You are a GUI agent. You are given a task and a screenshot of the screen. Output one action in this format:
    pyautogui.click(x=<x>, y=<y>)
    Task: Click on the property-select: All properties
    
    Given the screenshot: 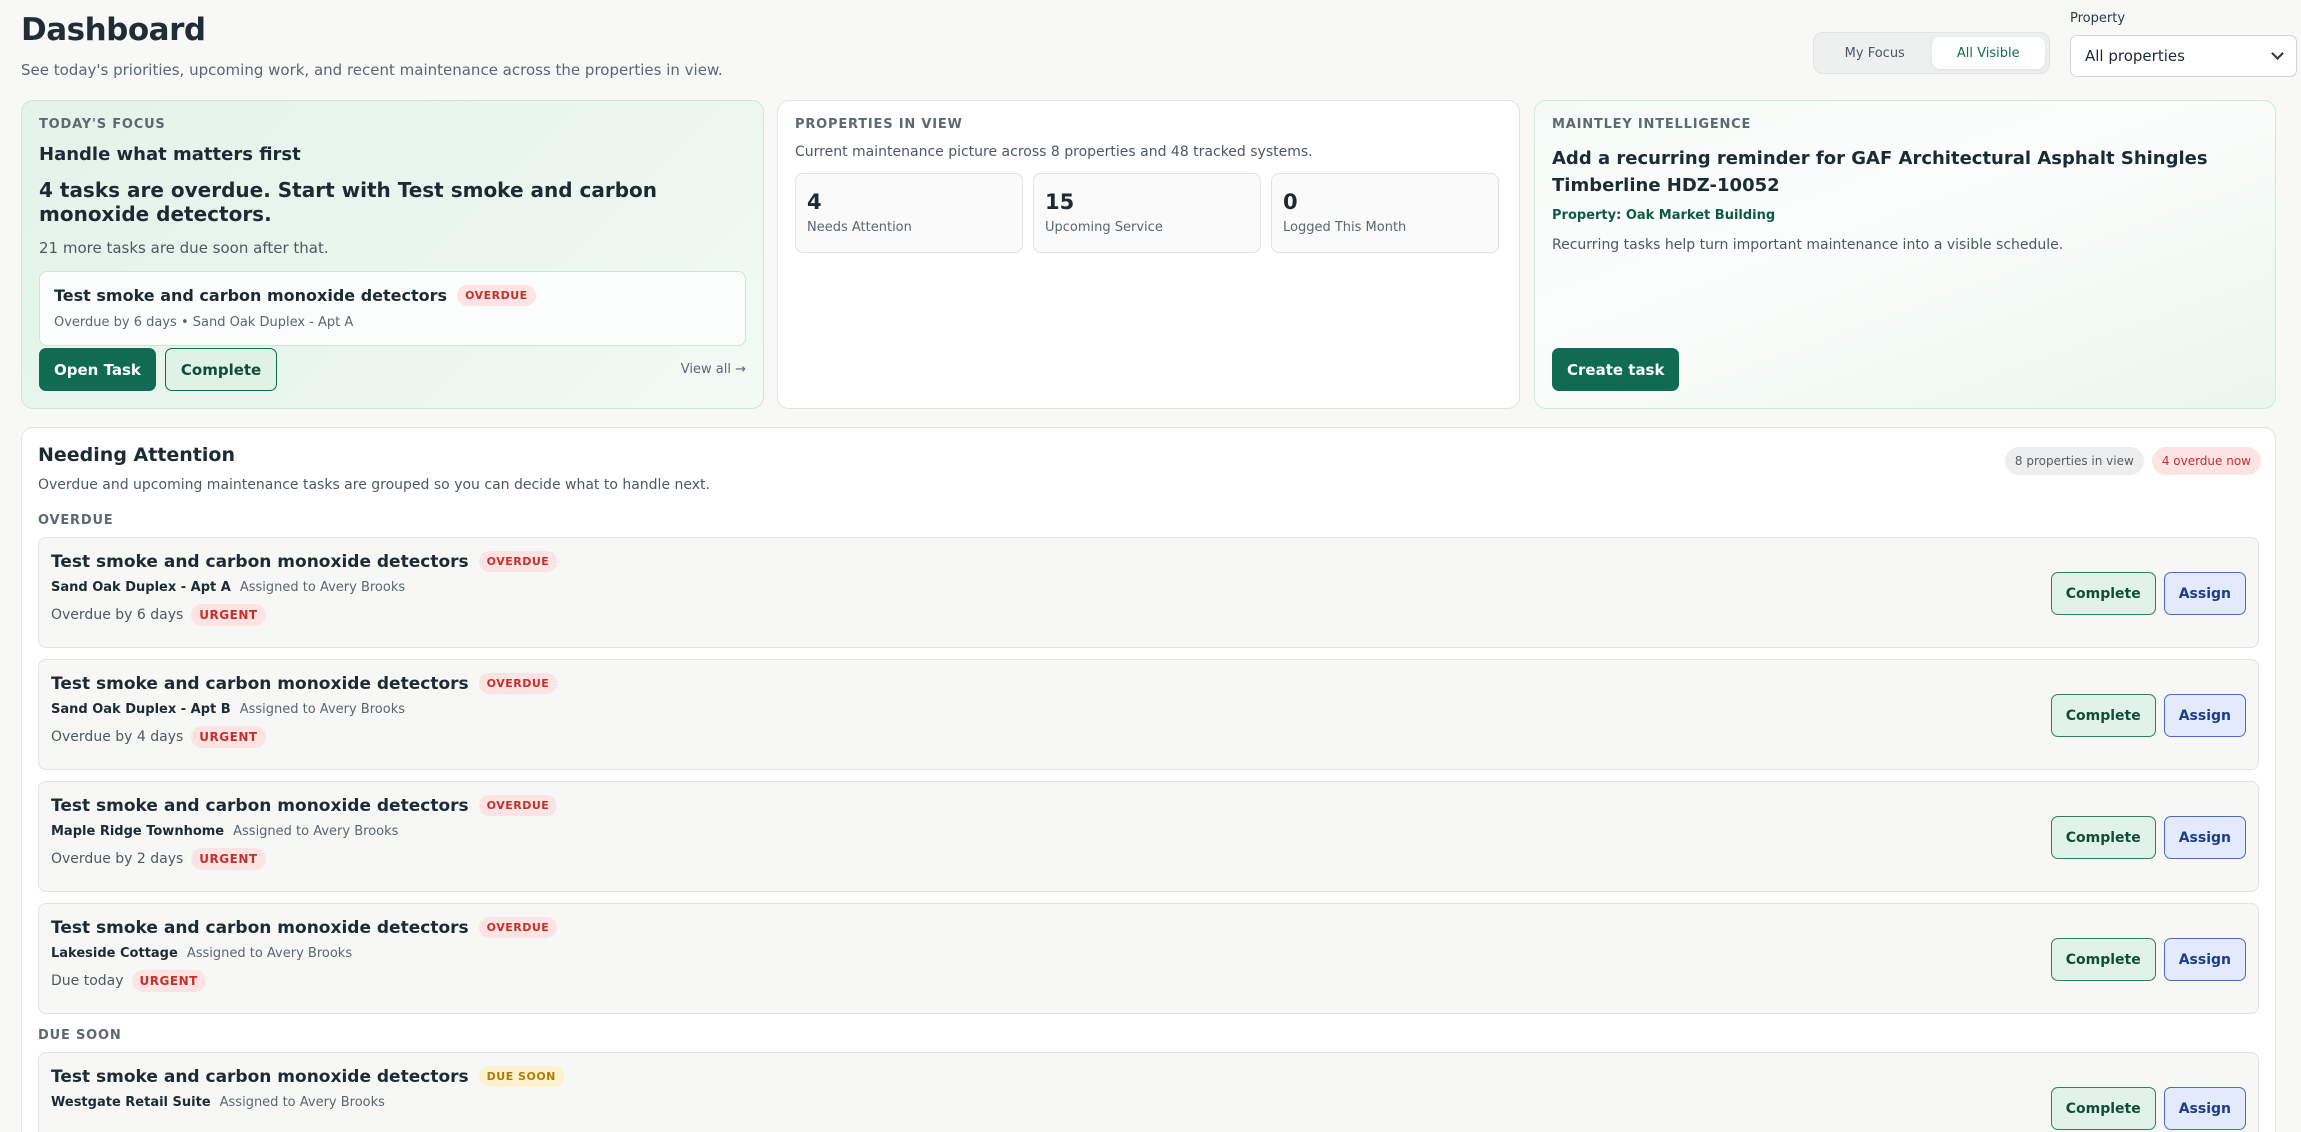 What is the action you would take?
    pyautogui.click(x=2183, y=56)
    